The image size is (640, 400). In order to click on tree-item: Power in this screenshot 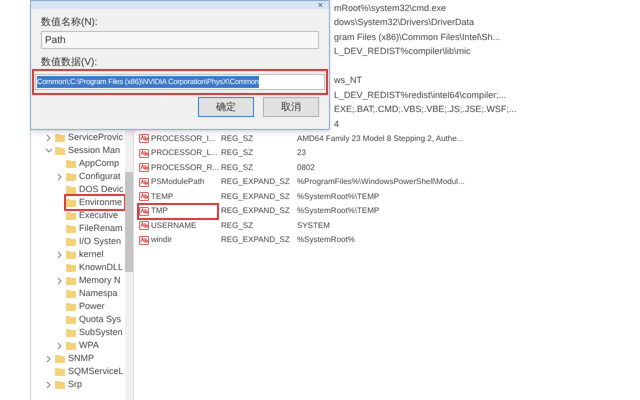, I will do `click(86, 306)`.